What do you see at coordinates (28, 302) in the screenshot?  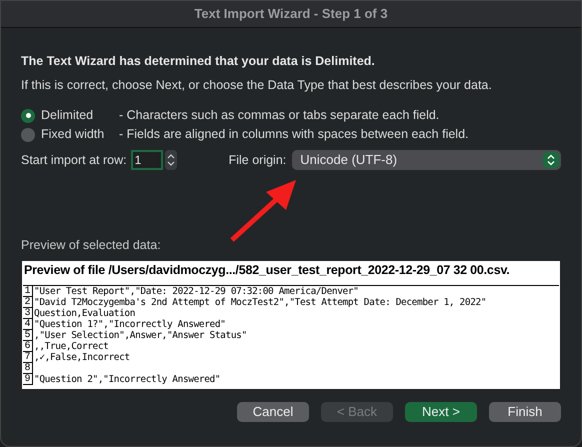 I see `line-number: 2` at bounding box center [28, 302].